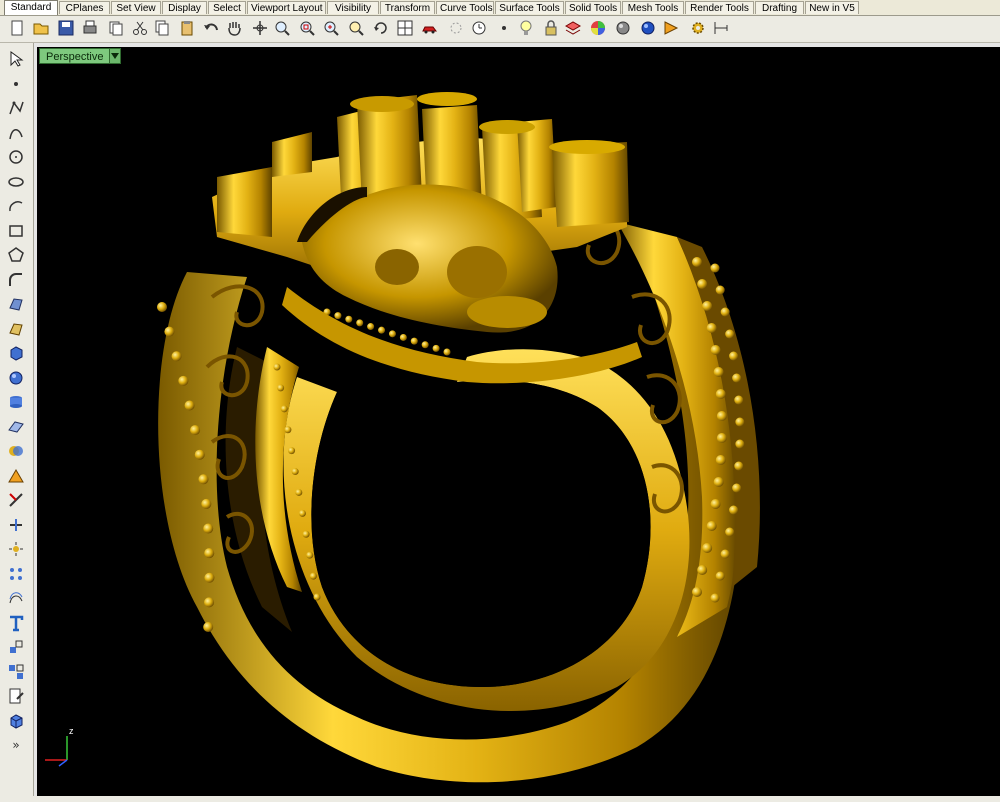 The height and width of the screenshot is (802, 1000). What do you see at coordinates (16, 378) in the screenshot?
I see `sphere-icon` at bounding box center [16, 378].